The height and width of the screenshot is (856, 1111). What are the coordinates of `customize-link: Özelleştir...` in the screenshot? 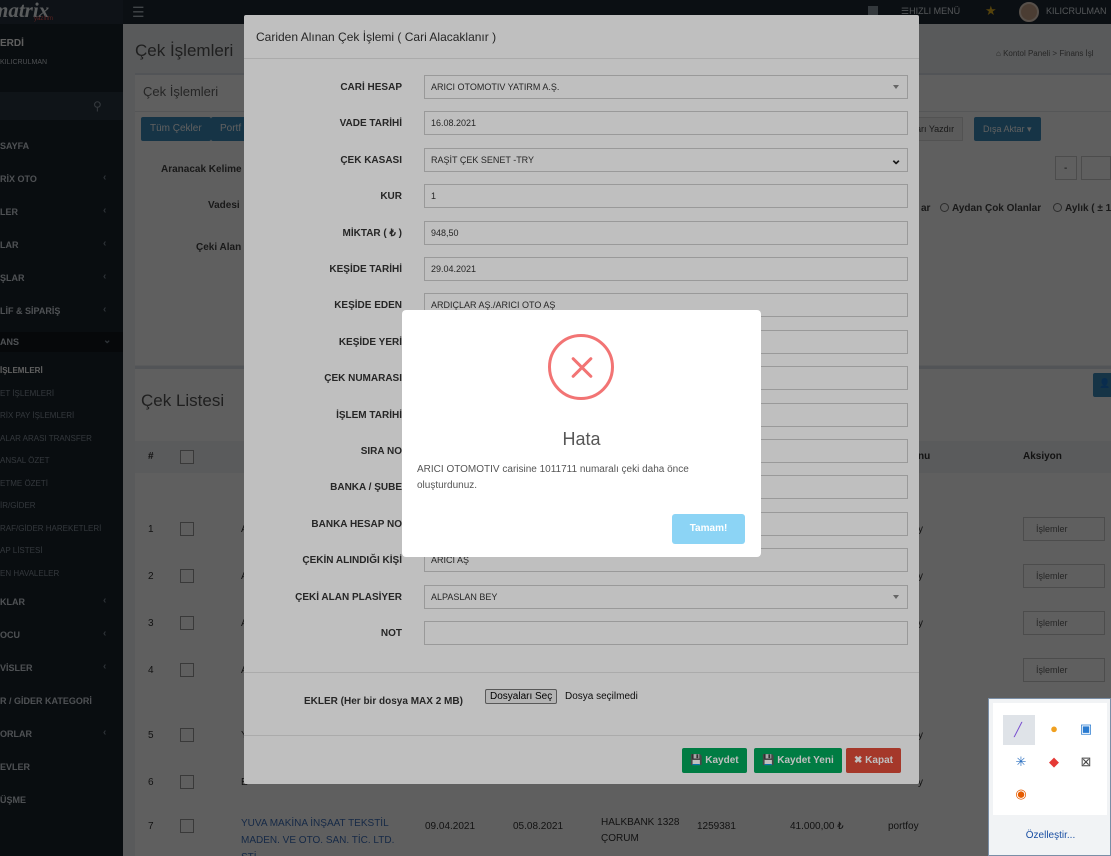 It's located at (1050, 835).